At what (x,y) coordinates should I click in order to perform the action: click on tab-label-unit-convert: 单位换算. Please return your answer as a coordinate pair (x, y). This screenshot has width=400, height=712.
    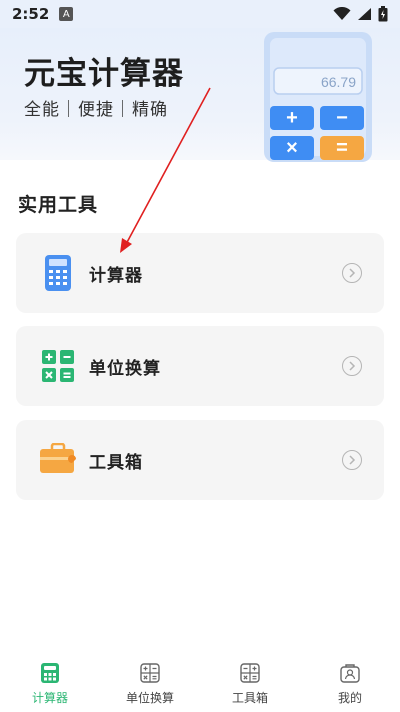
    Looking at the image, I should click on (149, 698).